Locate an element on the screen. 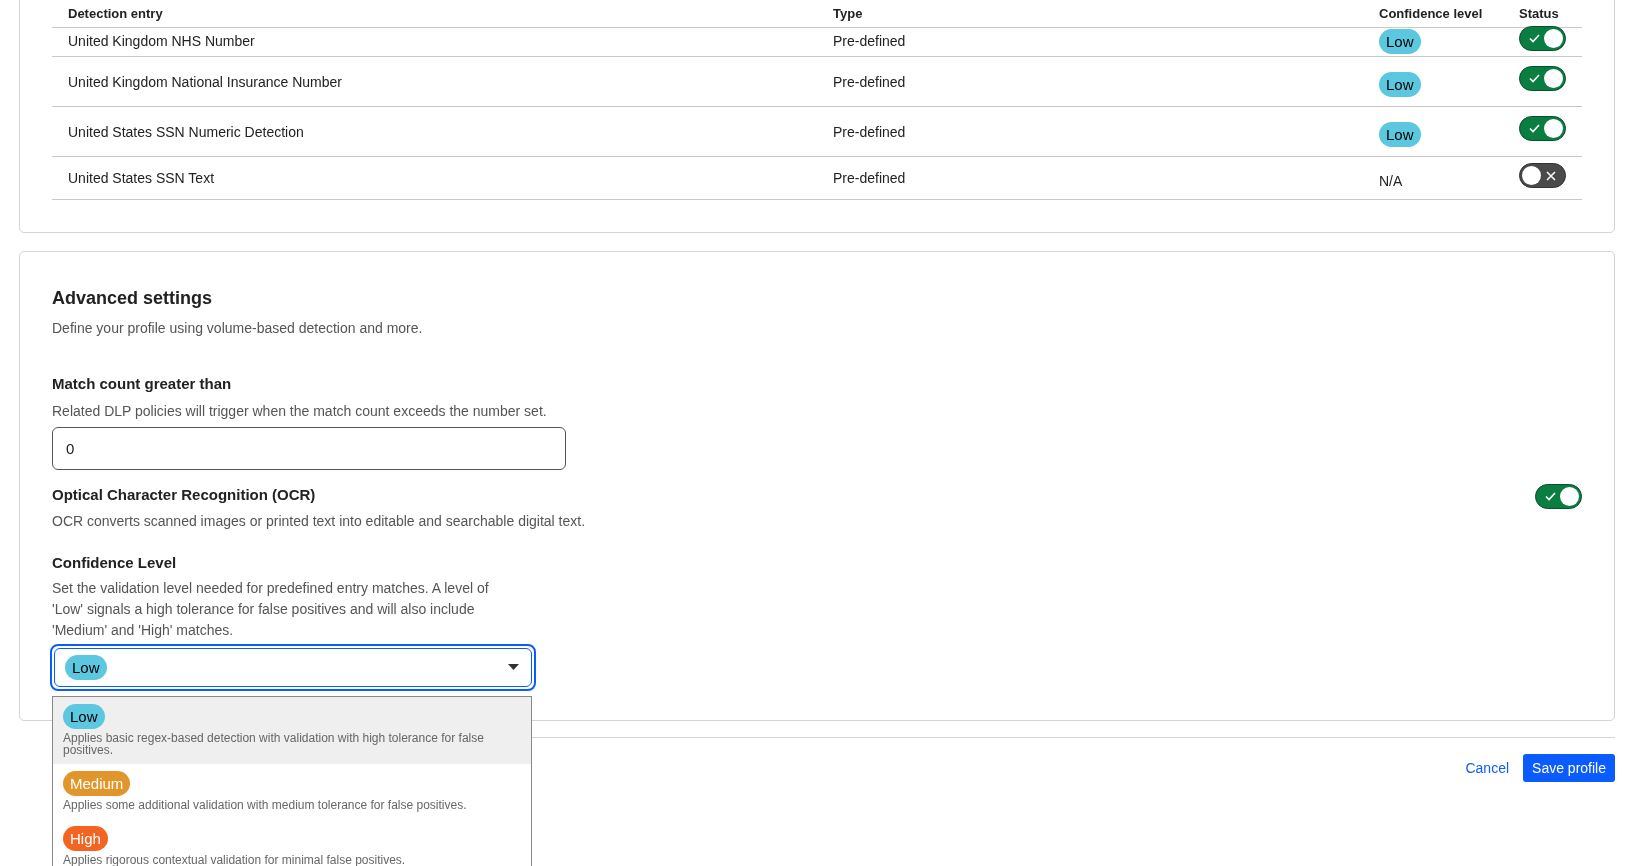 The width and height of the screenshot is (1628, 866). table-cell: United States SSN Numeric Detection is located at coordinates (186, 131).